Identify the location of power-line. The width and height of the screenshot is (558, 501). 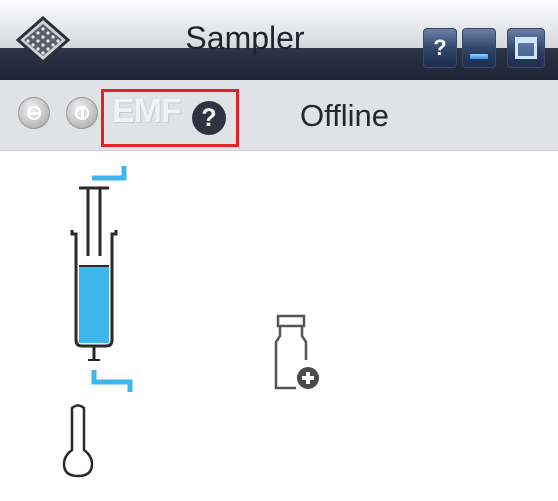
(82, 113).